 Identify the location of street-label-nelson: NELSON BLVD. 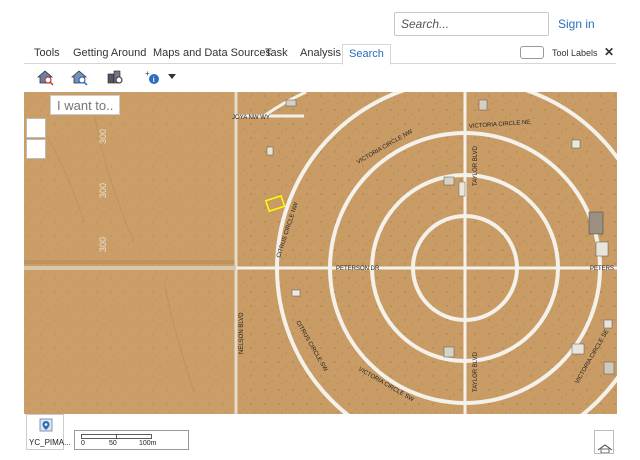
(242, 333).